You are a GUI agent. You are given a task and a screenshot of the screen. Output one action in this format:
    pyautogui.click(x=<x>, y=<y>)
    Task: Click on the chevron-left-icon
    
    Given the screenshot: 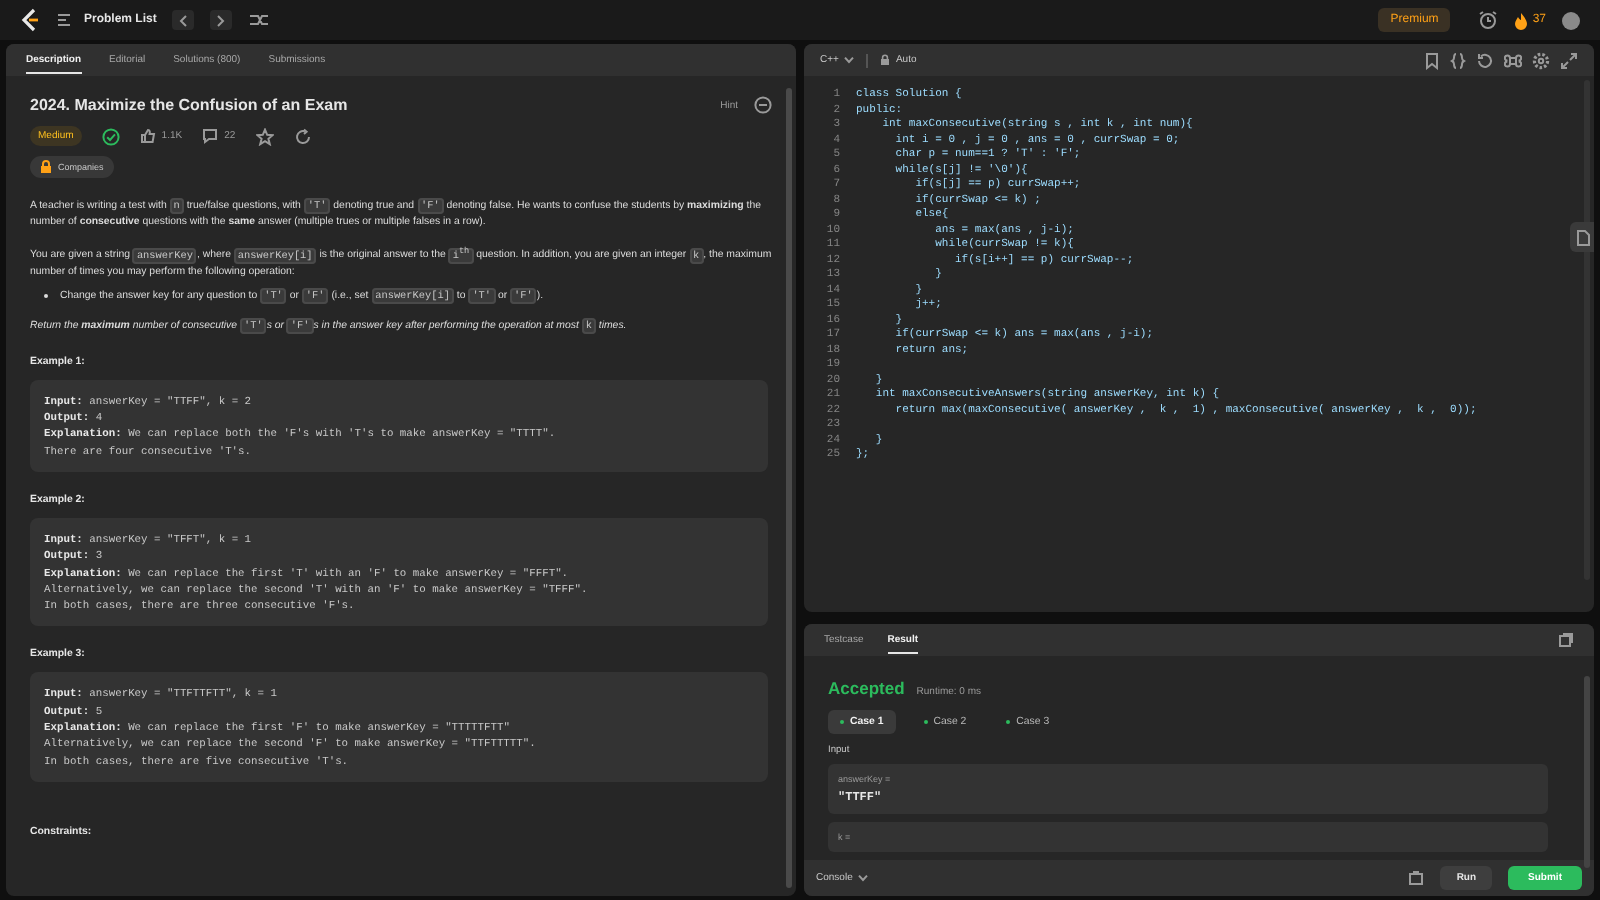 What is the action you would take?
    pyautogui.click(x=183, y=20)
    